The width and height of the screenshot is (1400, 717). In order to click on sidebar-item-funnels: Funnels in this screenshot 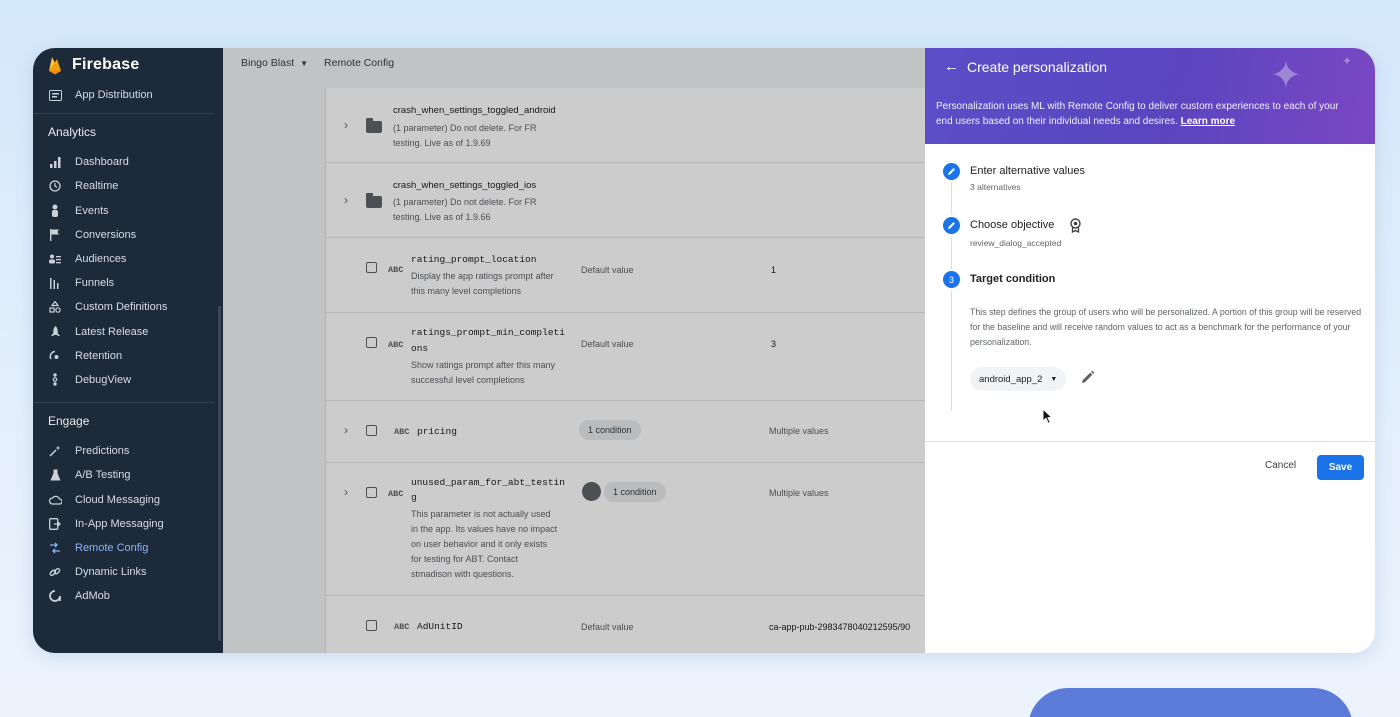, I will do `click(128, 283)`.